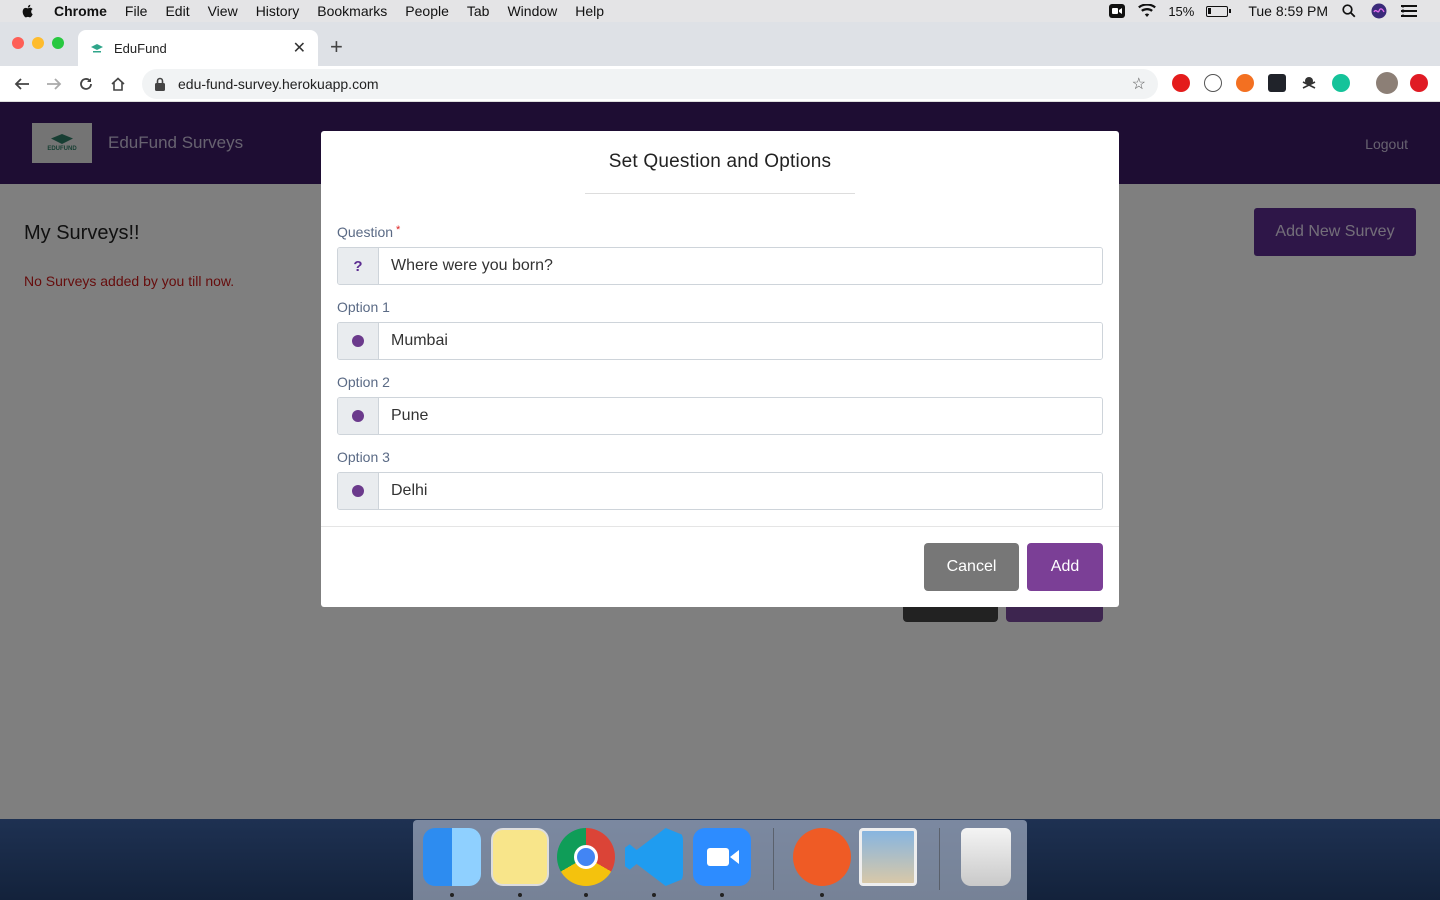 The image size is (1440, 900). I want to click on url-text: edu-fund-survey.herokuapp.com, so click(278, 84).